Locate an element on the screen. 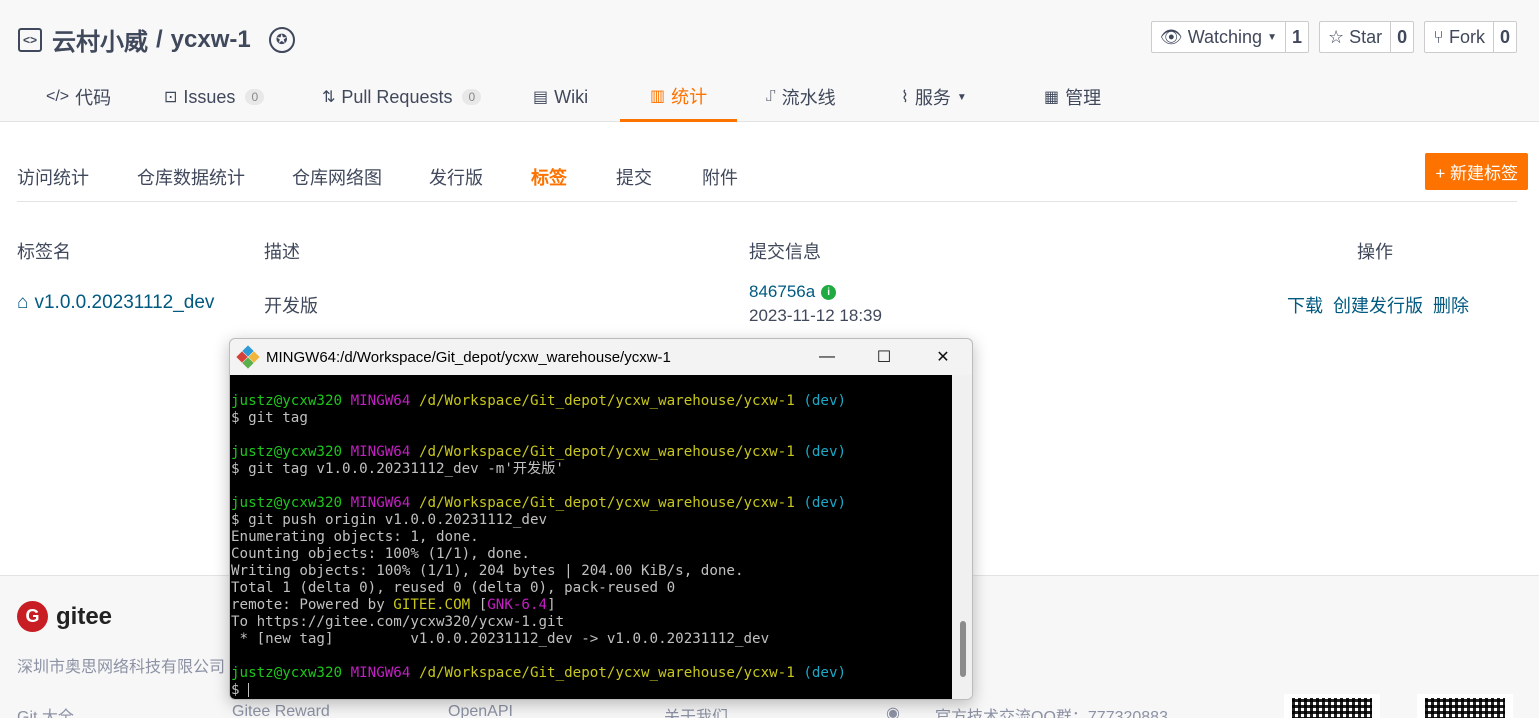  terminal-scrollbar is located at coordinates (962, 537).